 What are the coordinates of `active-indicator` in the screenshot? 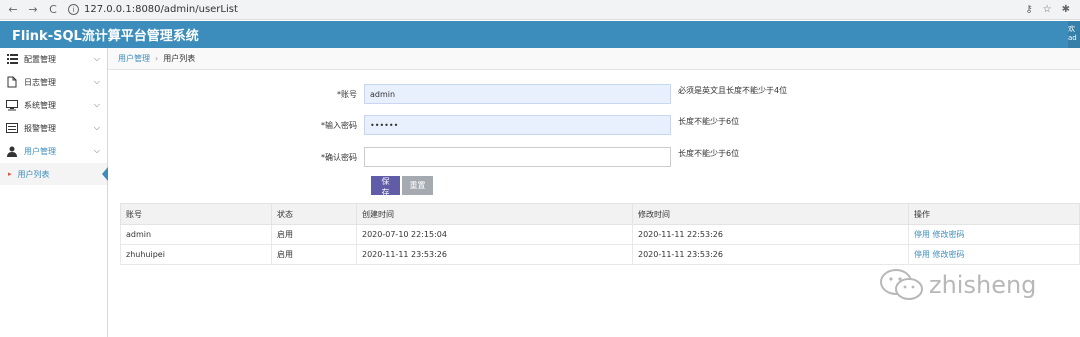 It's located at (105, 174).